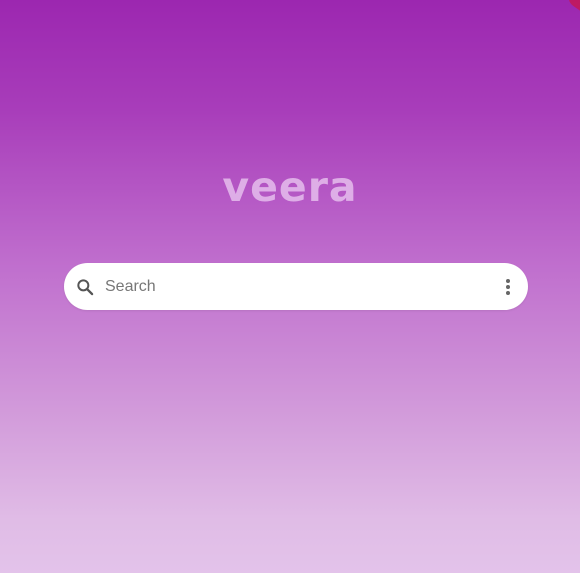 This screenshot has height=573, width=580. Describe the element at coordinates (572, 6) in the screenshot. I see `corner-tab` at that location.